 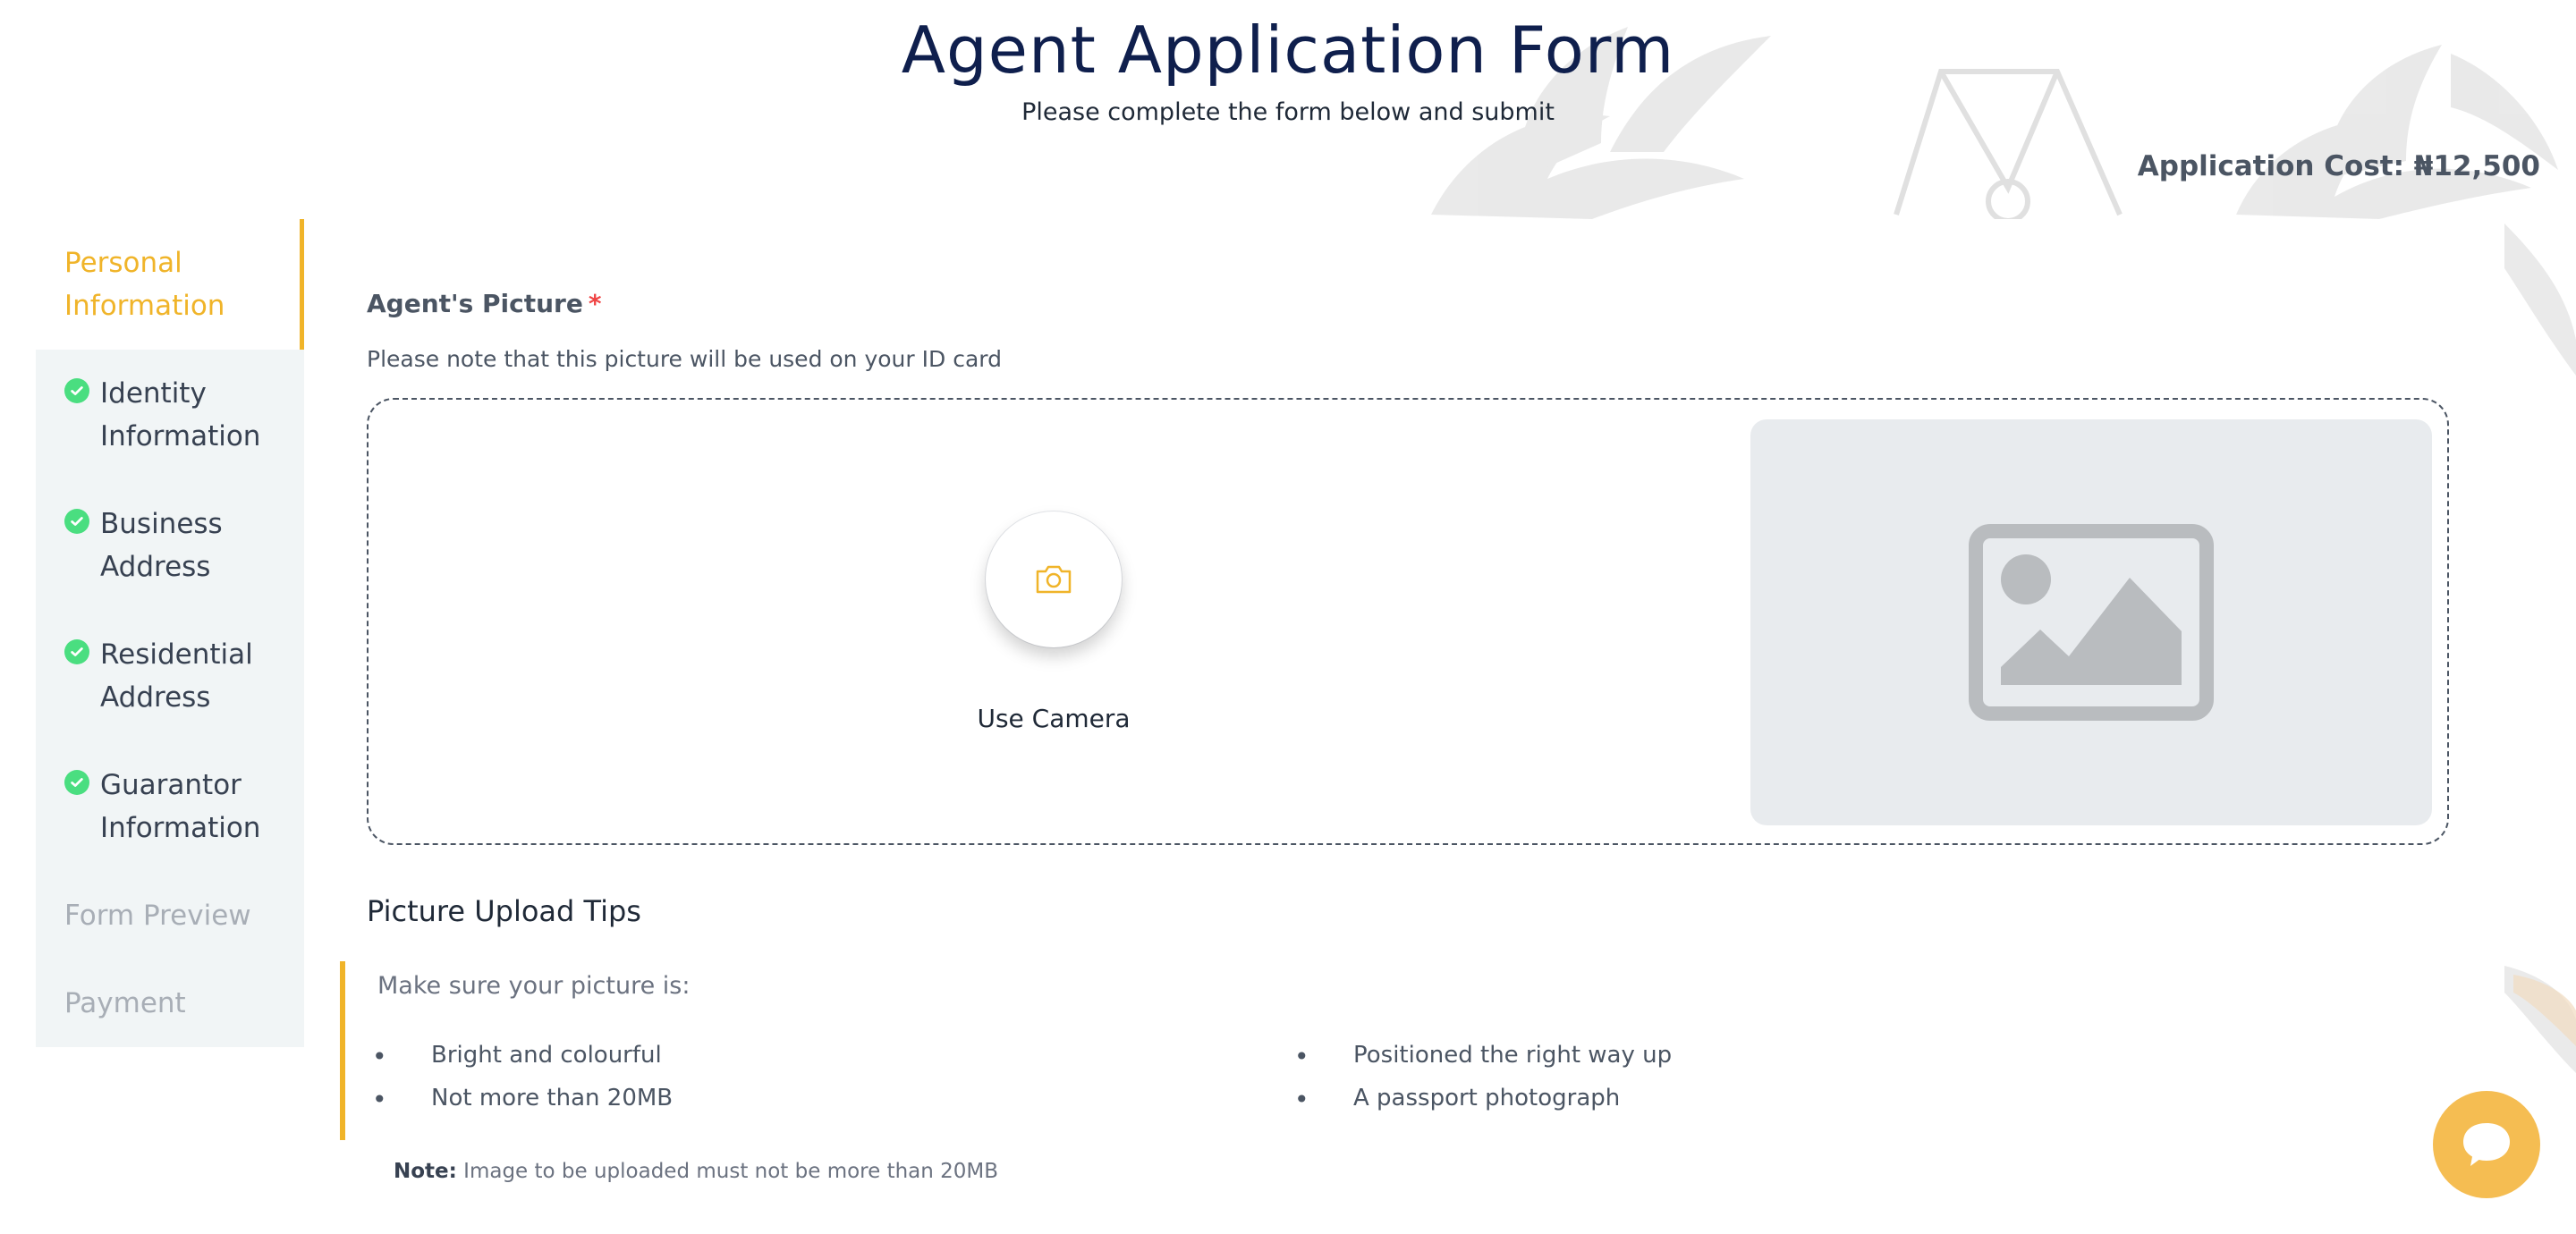 I want to click on sidebar-item-business-address: Business Address, so click(x=170, y=545).